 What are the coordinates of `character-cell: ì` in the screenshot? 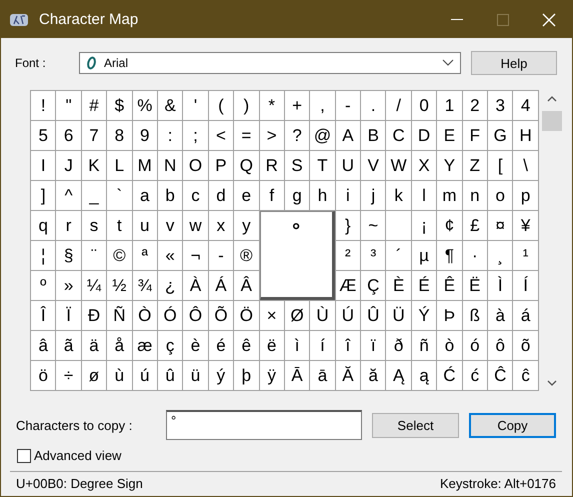 It's located at (297, 345).